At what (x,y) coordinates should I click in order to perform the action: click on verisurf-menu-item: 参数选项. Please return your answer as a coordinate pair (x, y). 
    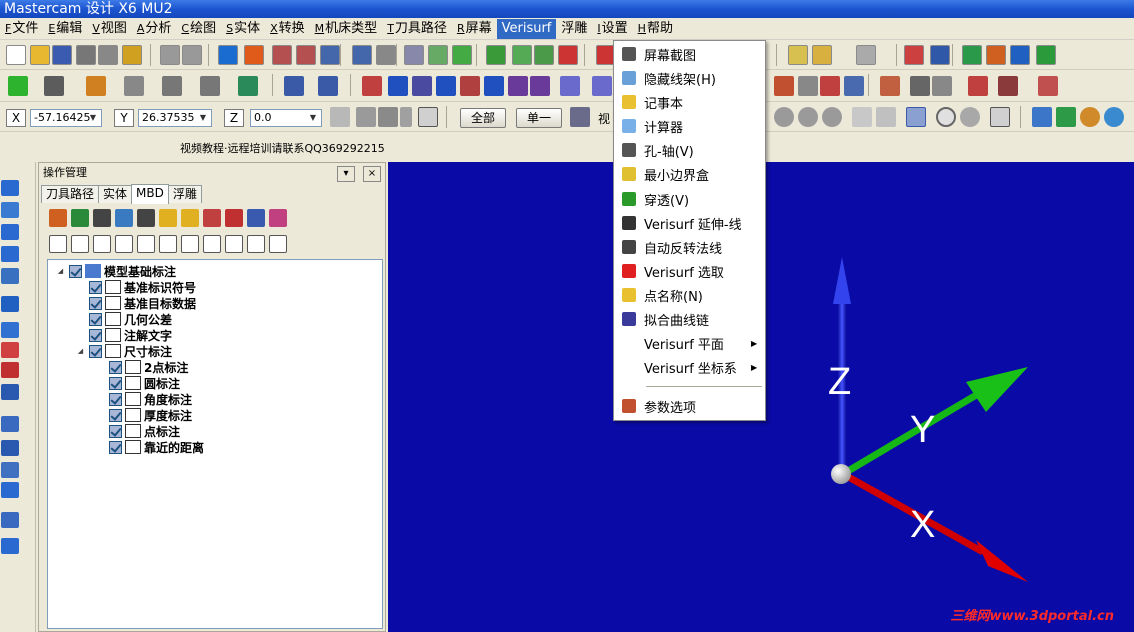
    Looking at the image, I should click on (689, 406).